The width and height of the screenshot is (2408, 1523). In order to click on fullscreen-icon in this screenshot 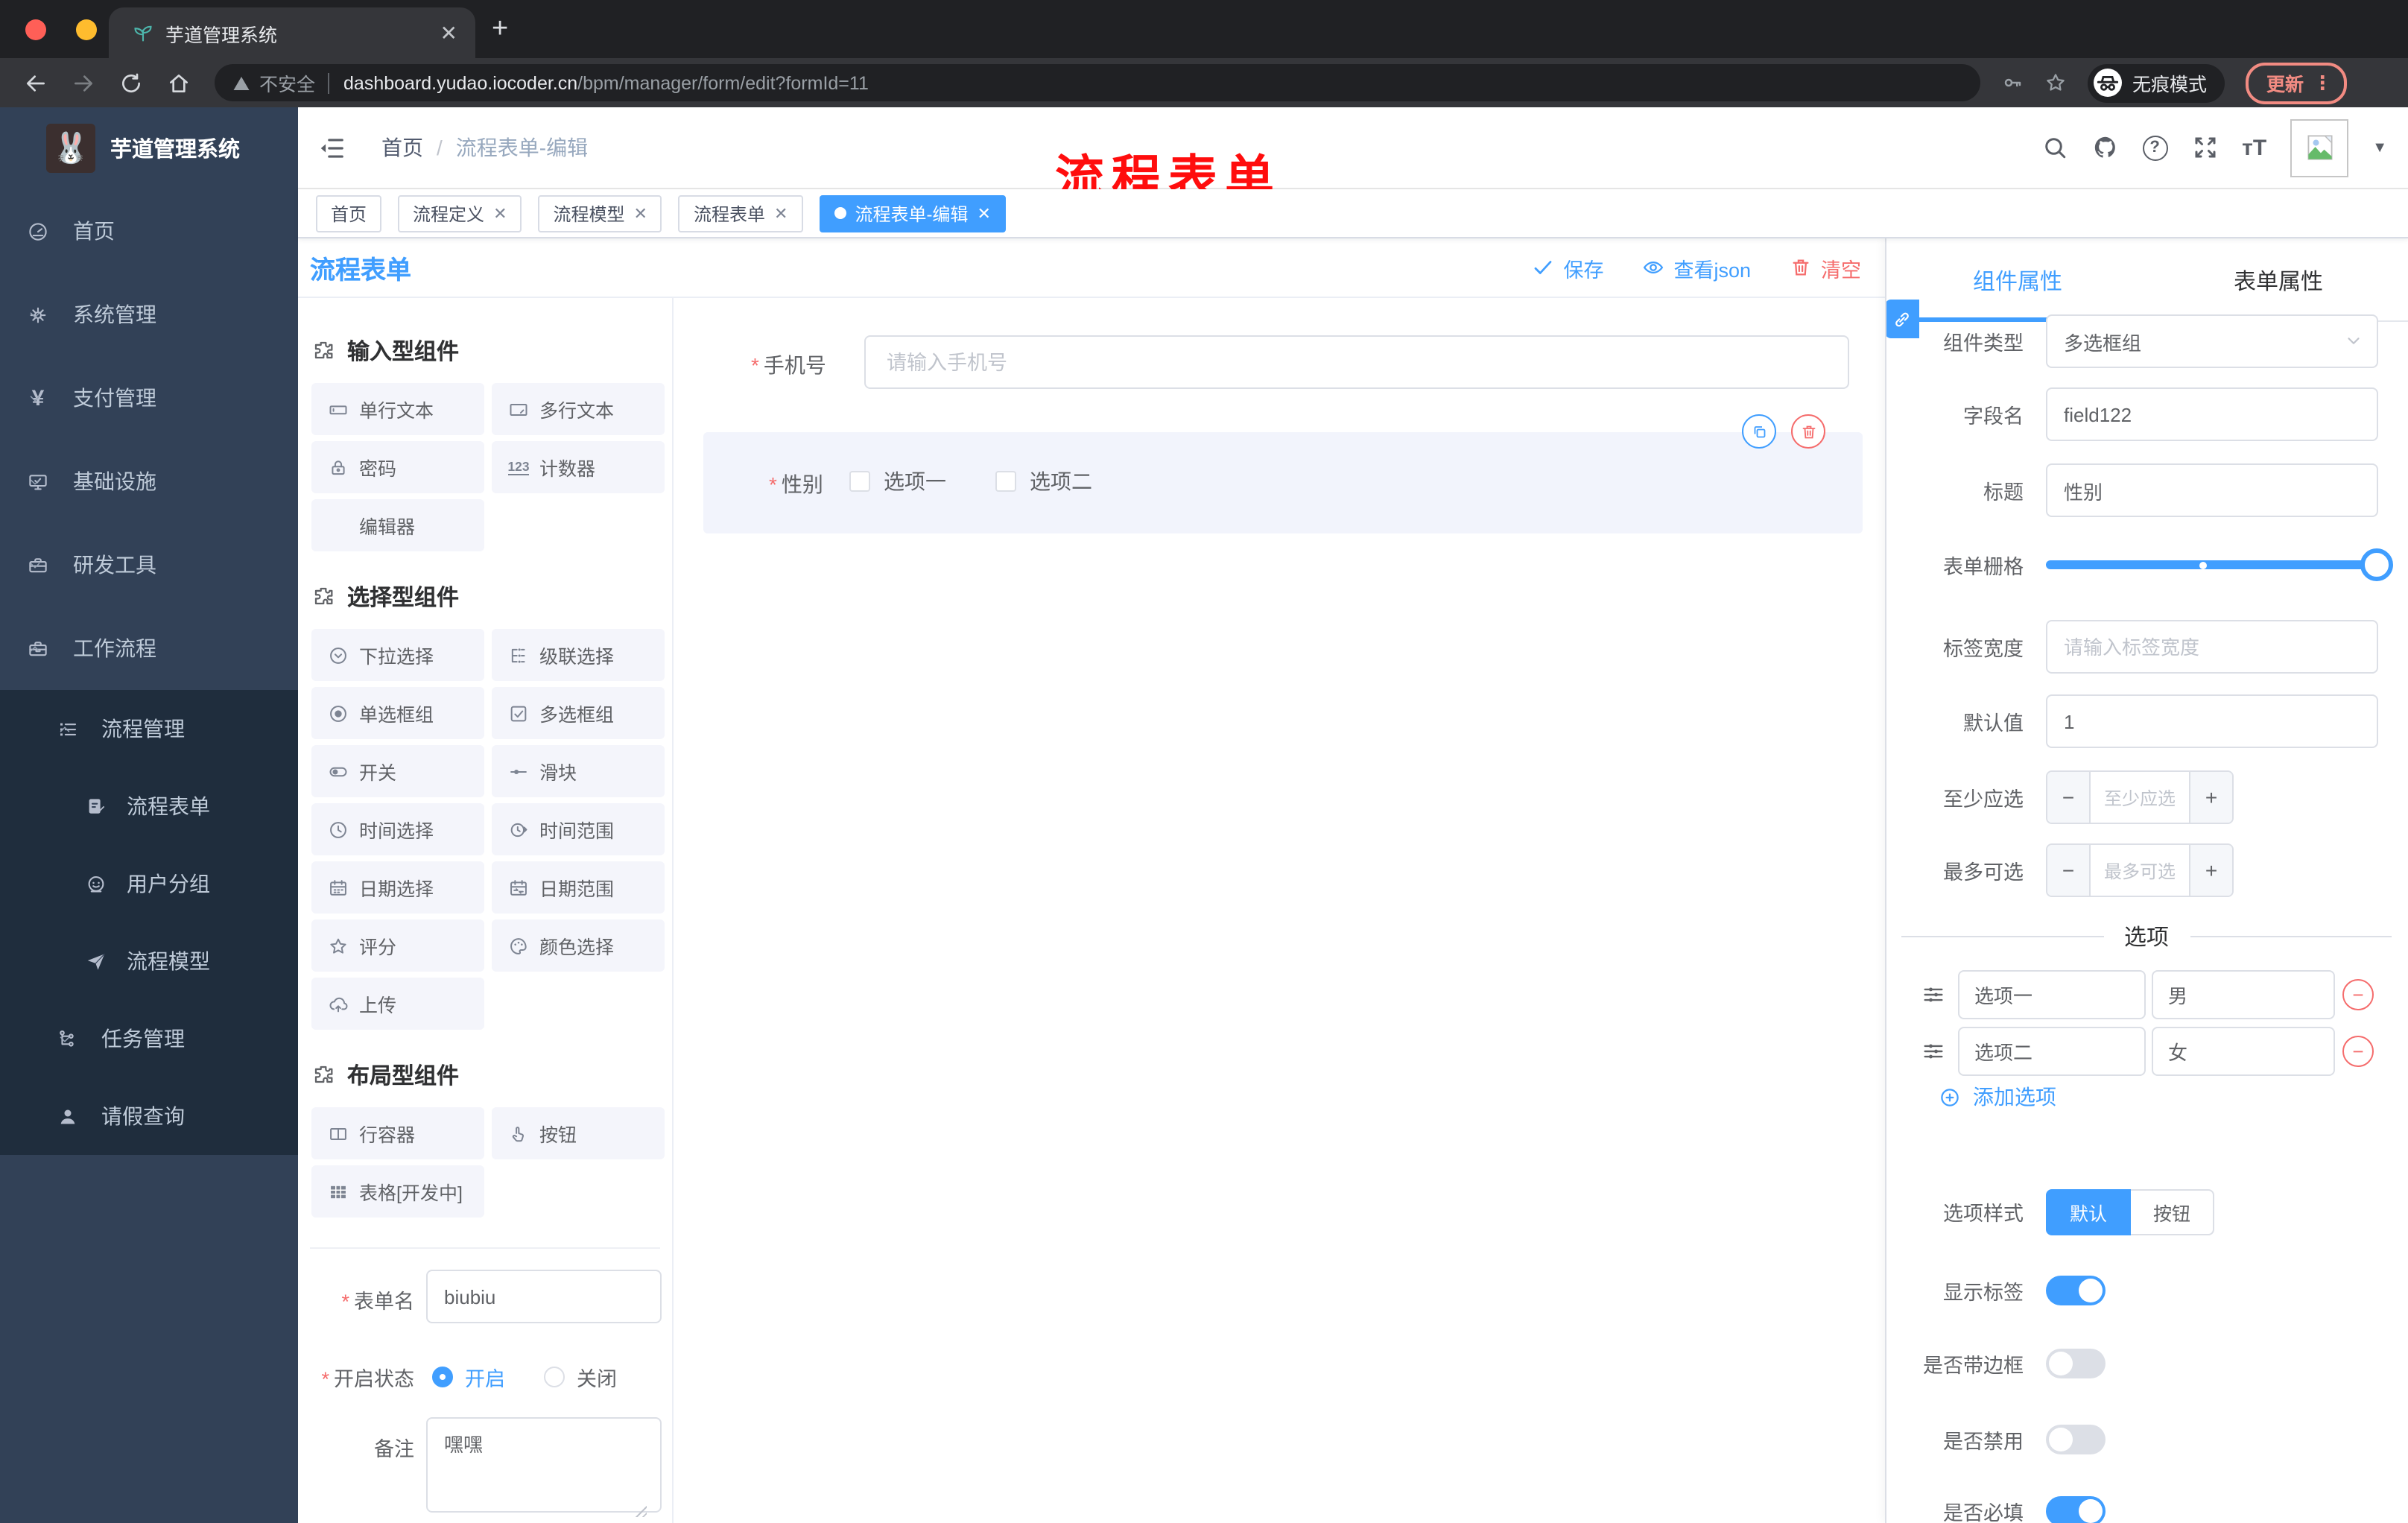, I will do `click(2204, 147)`.